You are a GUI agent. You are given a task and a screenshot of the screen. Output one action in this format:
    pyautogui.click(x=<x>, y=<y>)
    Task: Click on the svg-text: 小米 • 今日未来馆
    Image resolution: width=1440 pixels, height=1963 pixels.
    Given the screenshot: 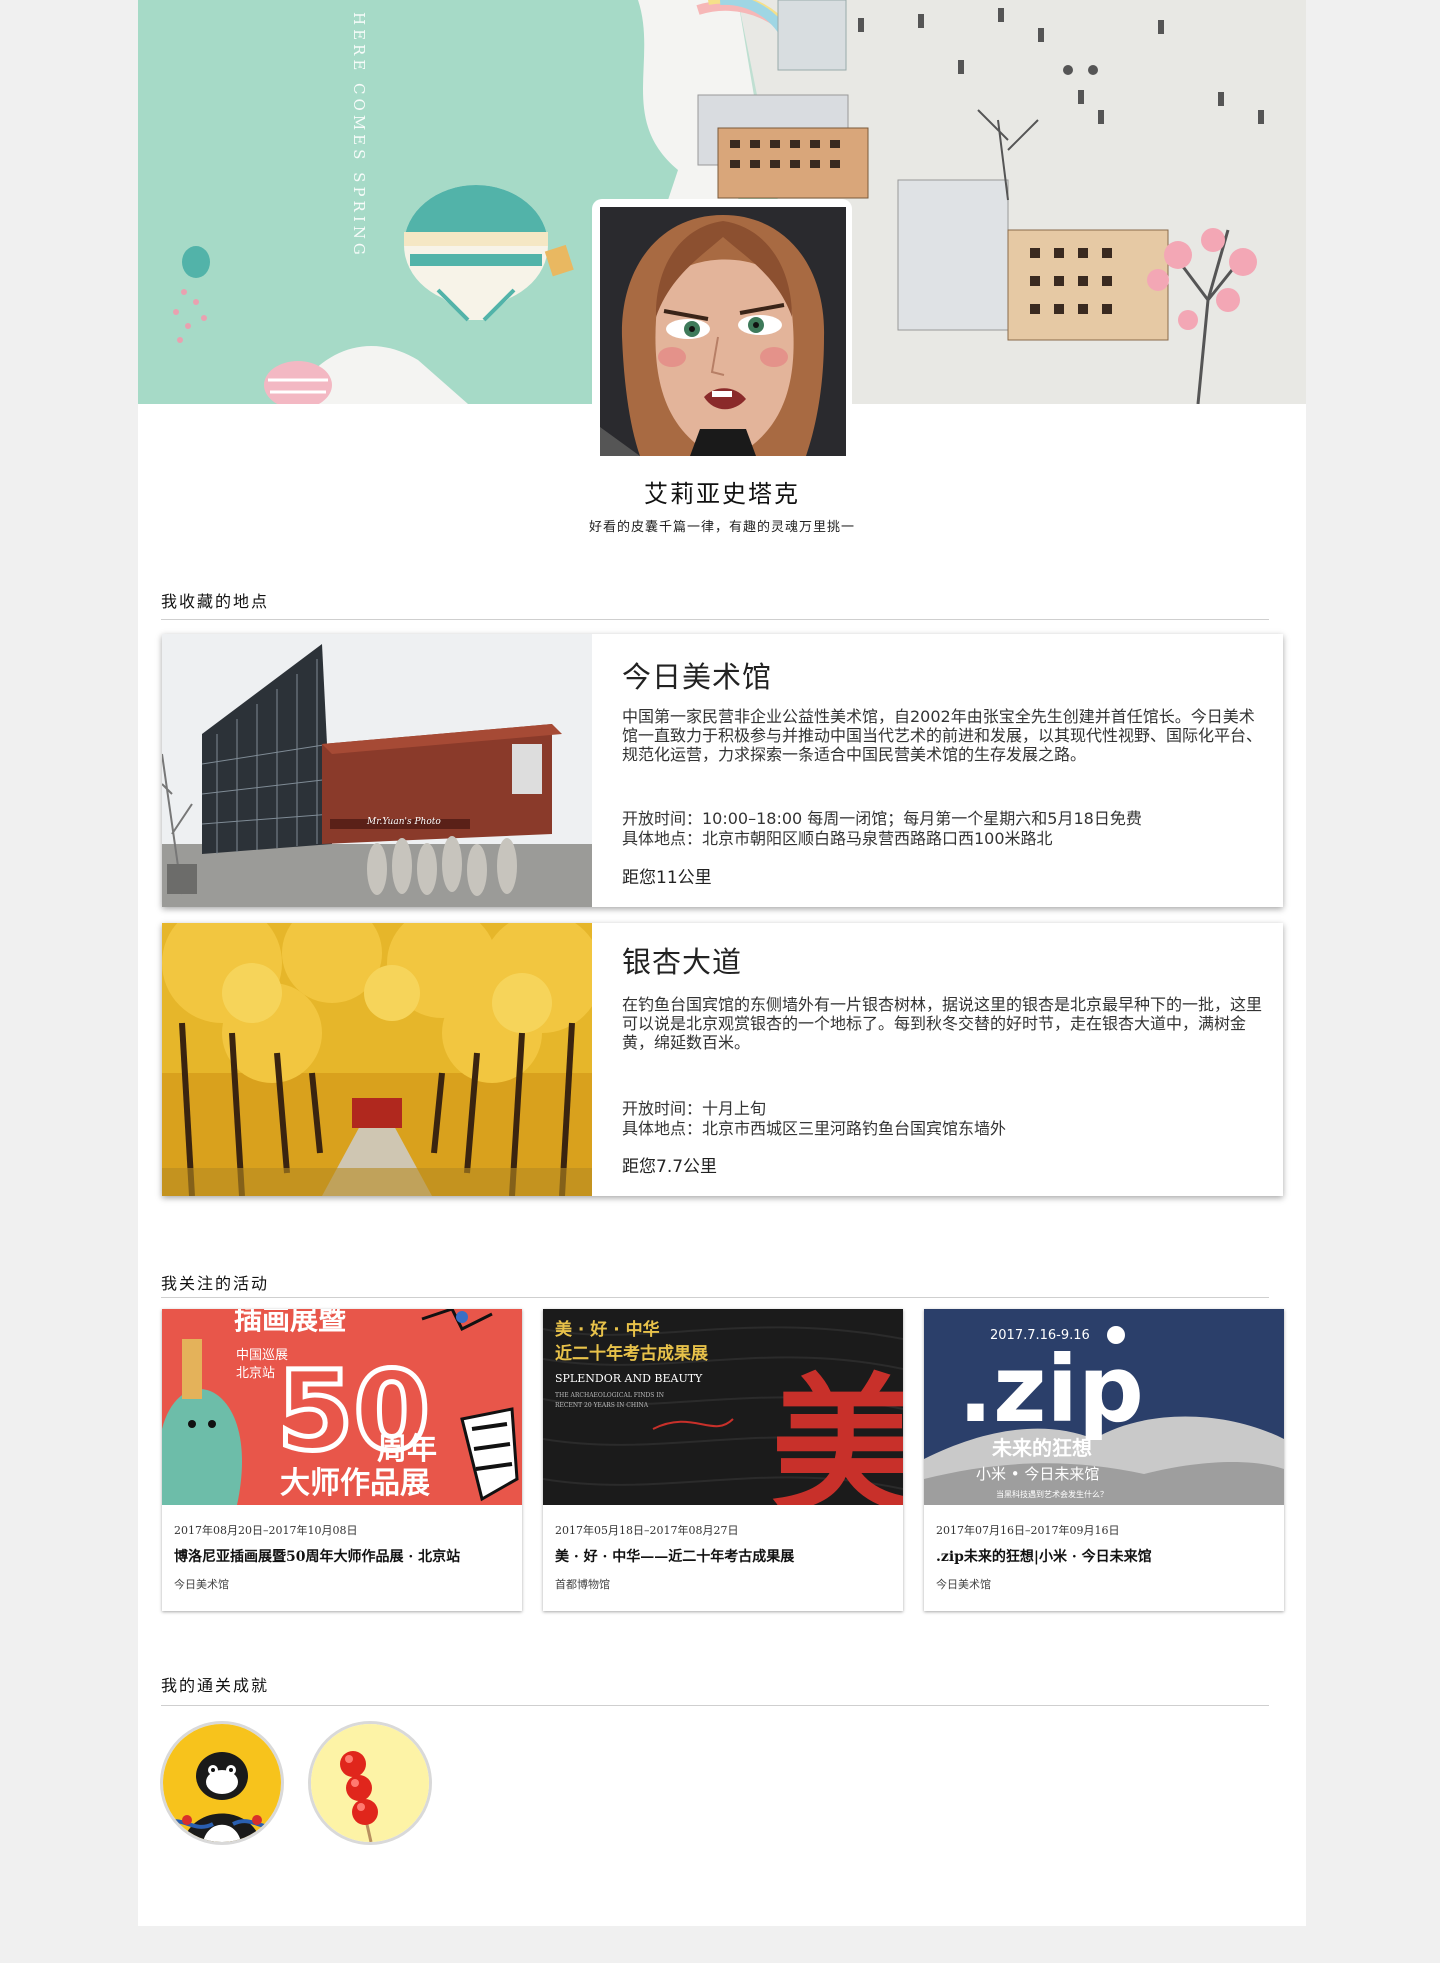 What is the action you would take?
    pyautogui.click(x=1037, y=1474)
    